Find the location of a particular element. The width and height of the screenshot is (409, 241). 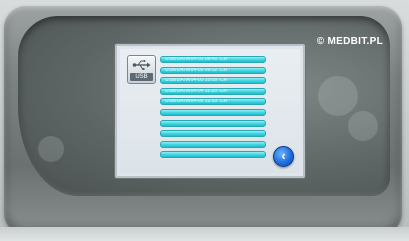

file-row: USB/DATA/04-01 08:41 .CR is located at coordinates (213, 59).